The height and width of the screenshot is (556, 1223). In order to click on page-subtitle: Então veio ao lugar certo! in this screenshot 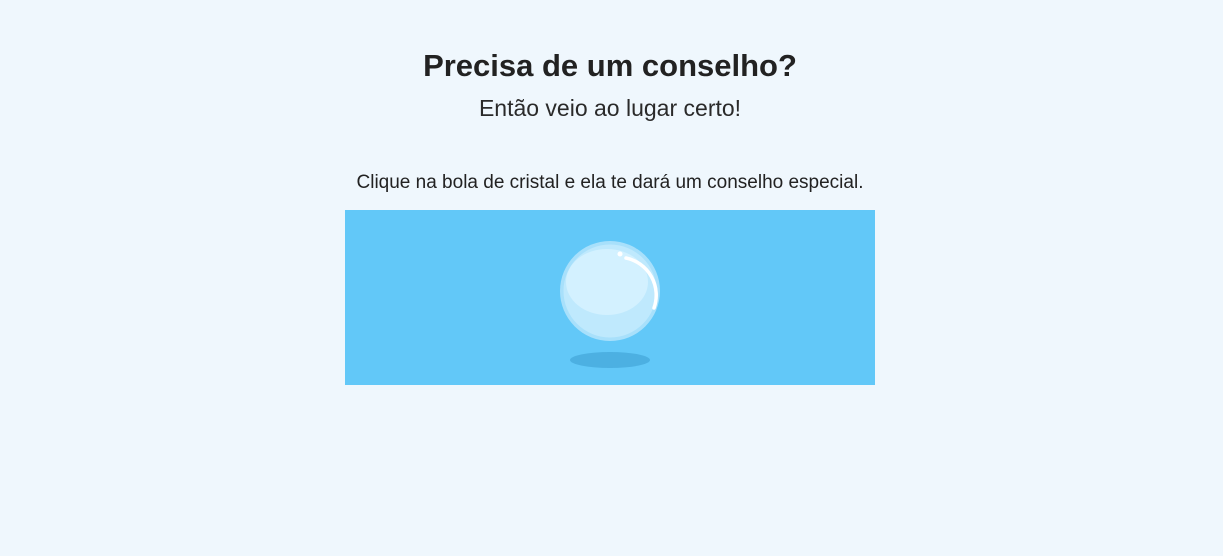, I will do `click(610, 108)`.